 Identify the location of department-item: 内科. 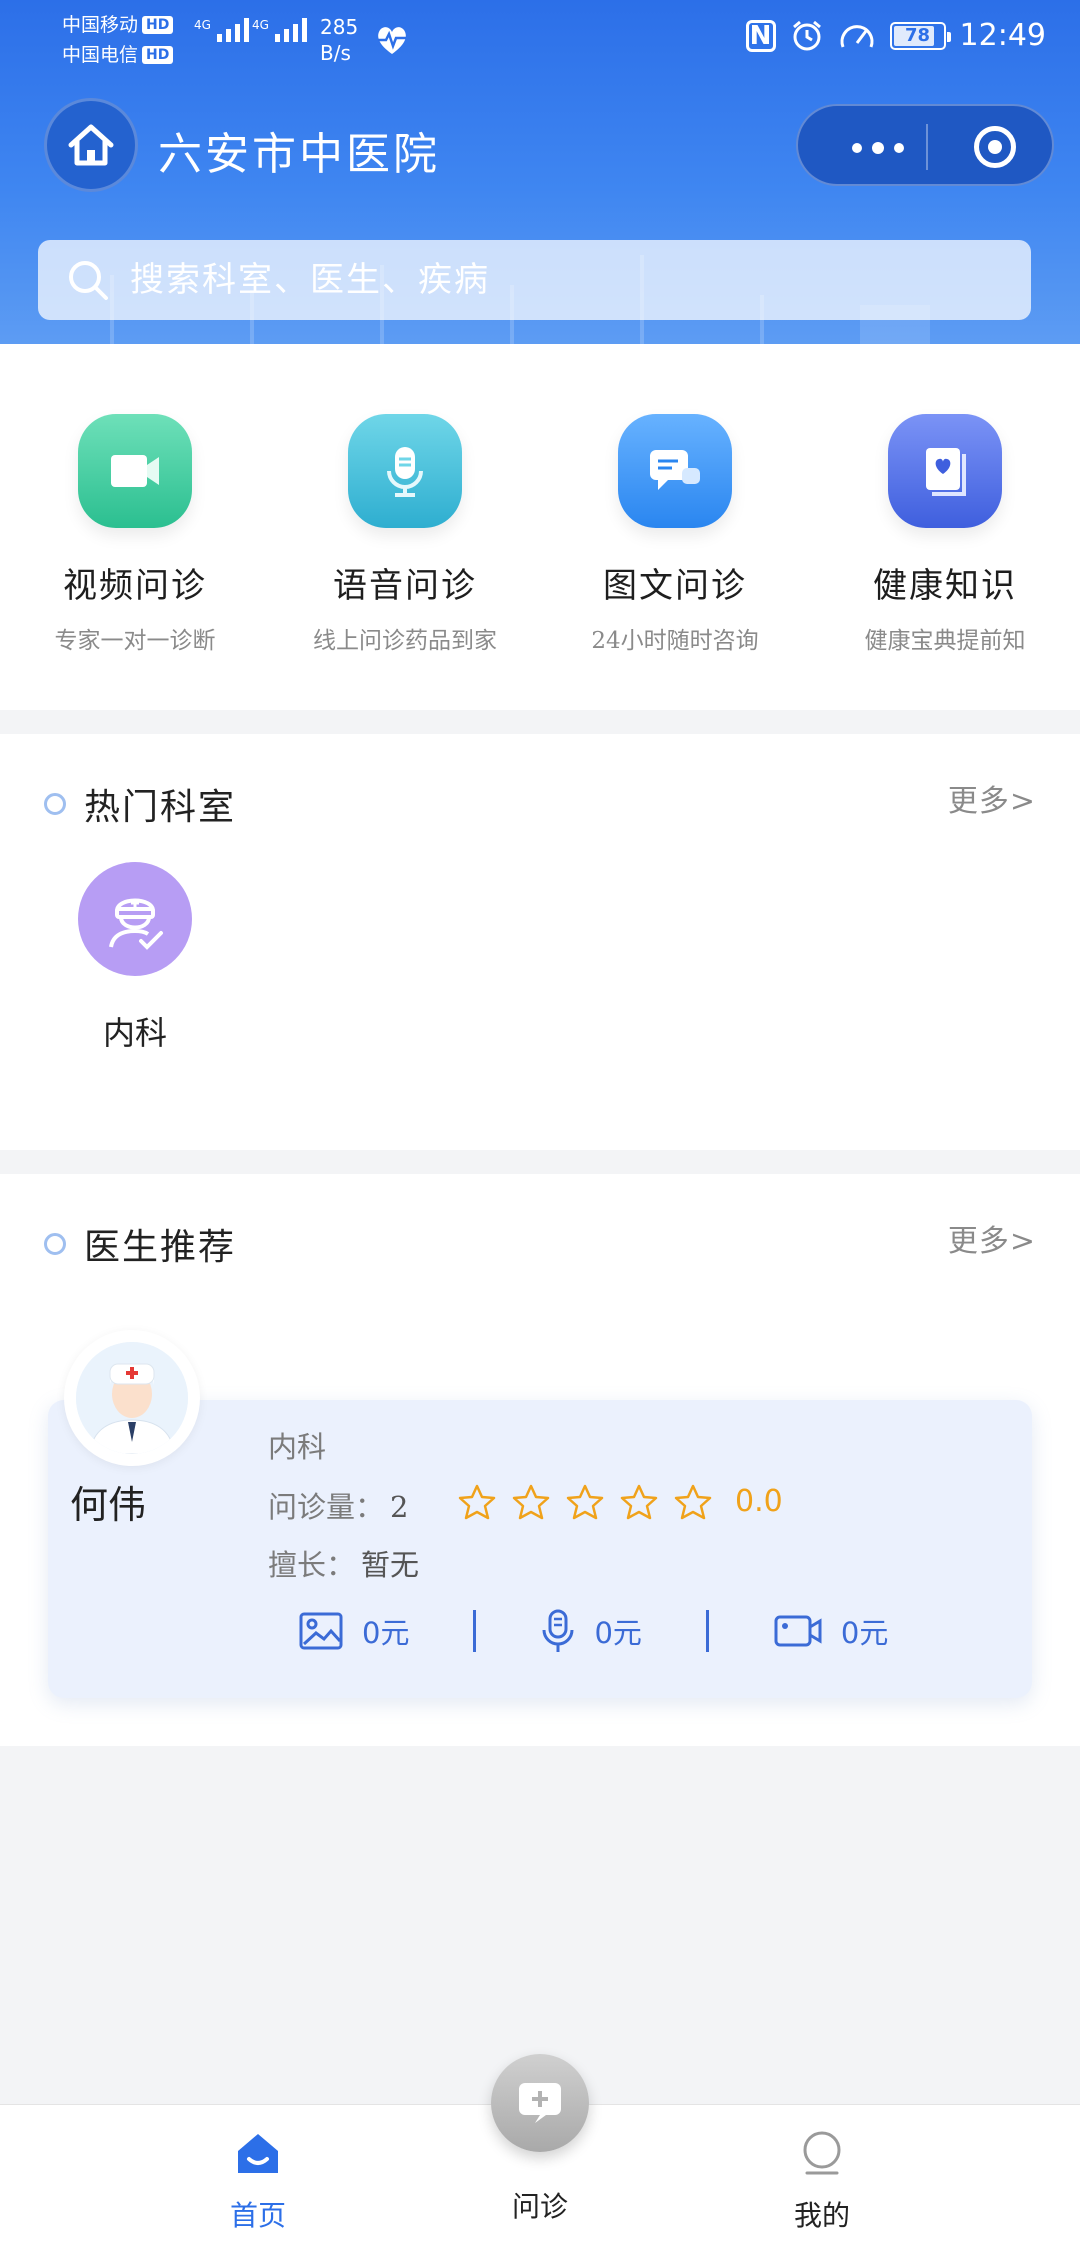
(135, 958).